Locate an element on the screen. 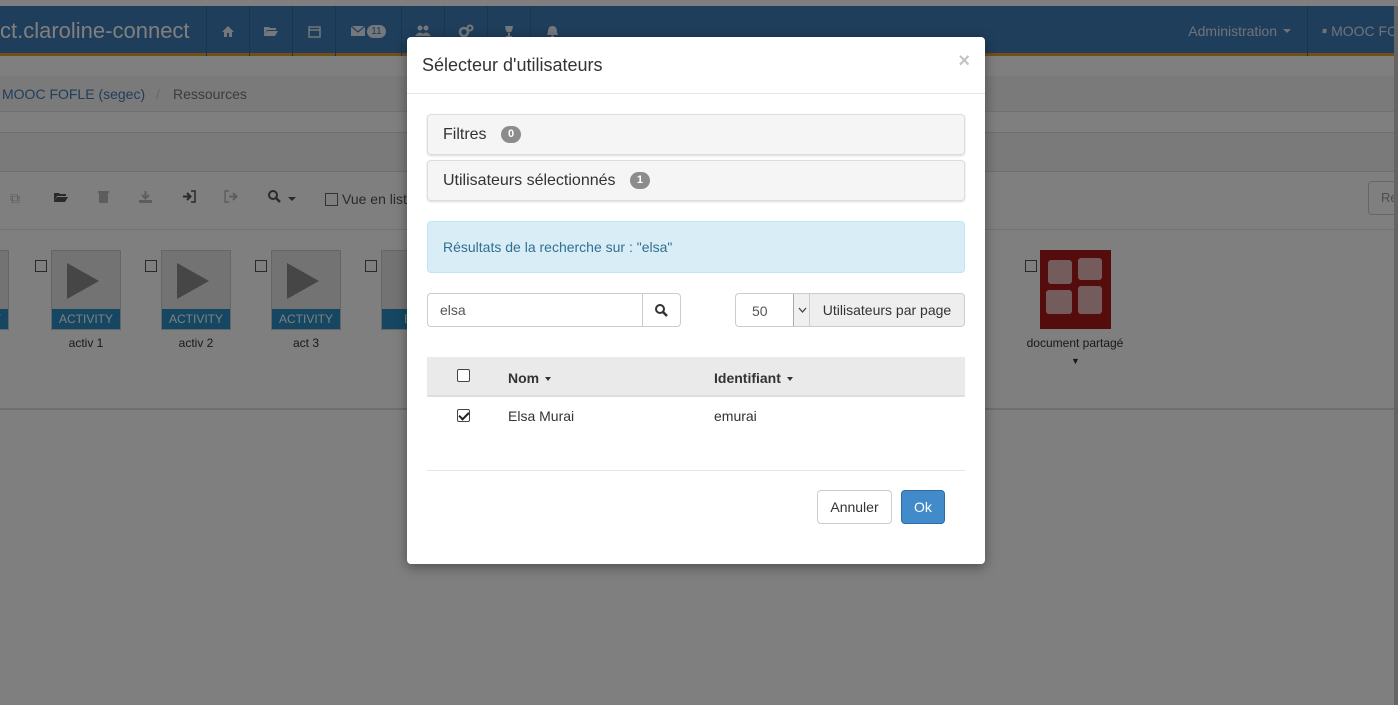  modal-title: Sélecteur d'utilisateurs is located at coordinates (512, 65).